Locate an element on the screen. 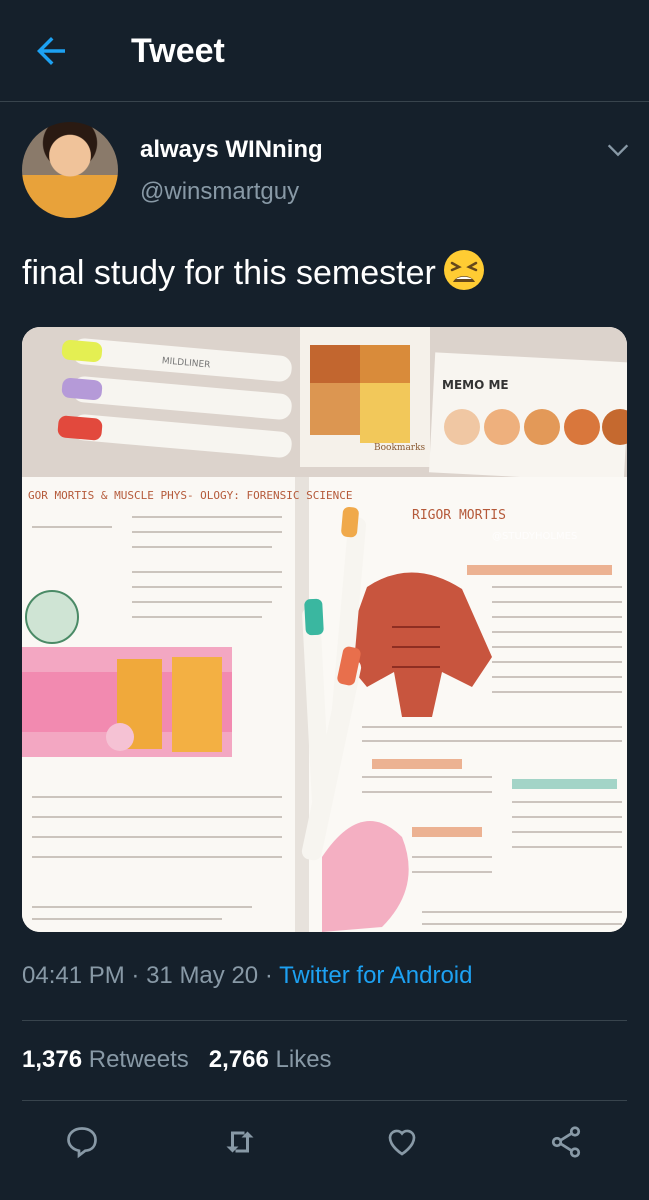 This screenshot has width=649, height=1200. tweet-source-link: Twitter for Android is located at coordinates (375, 975).